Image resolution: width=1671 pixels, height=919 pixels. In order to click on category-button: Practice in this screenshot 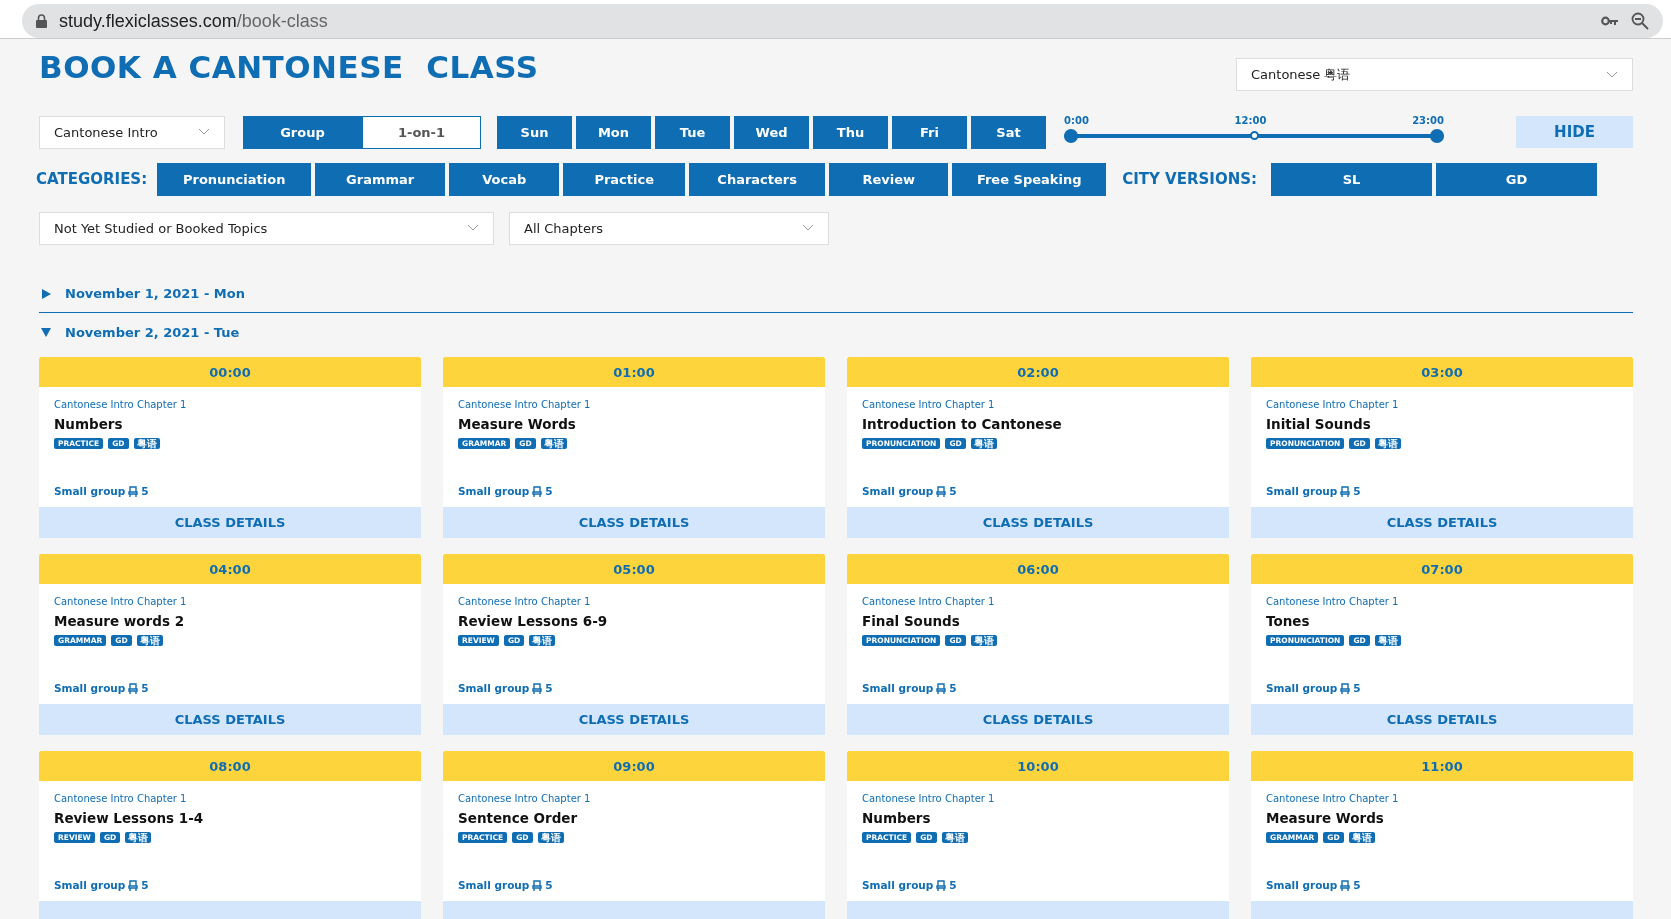, I will do `click(624, 179)`.